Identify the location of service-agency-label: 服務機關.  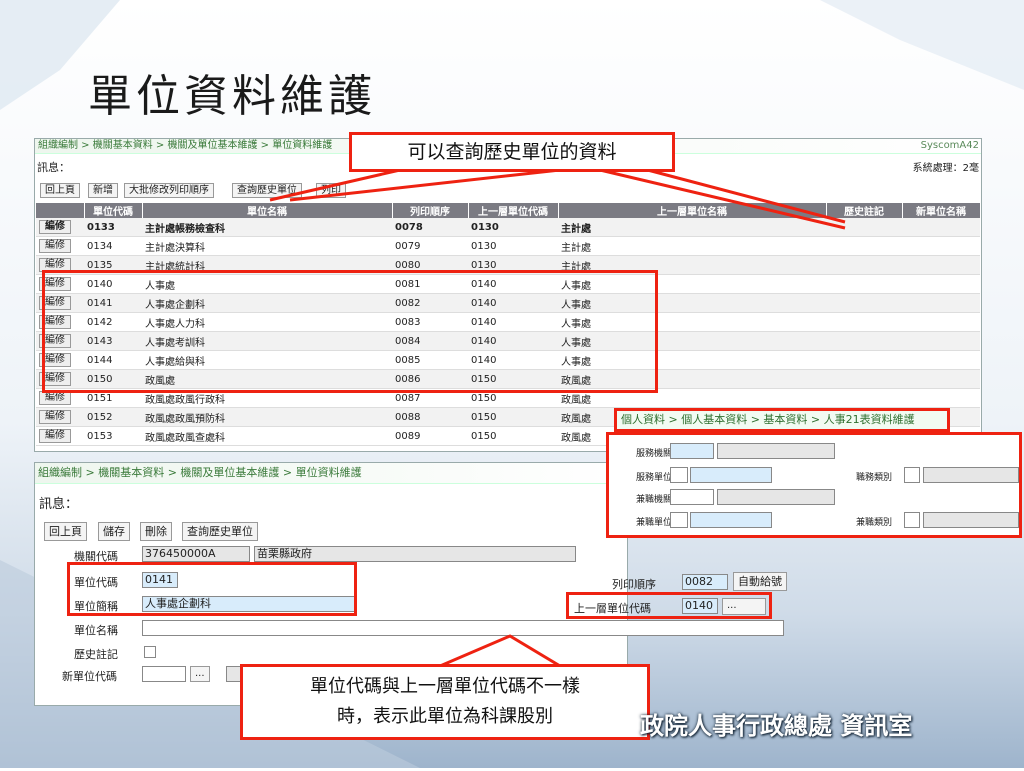
(654, 454).